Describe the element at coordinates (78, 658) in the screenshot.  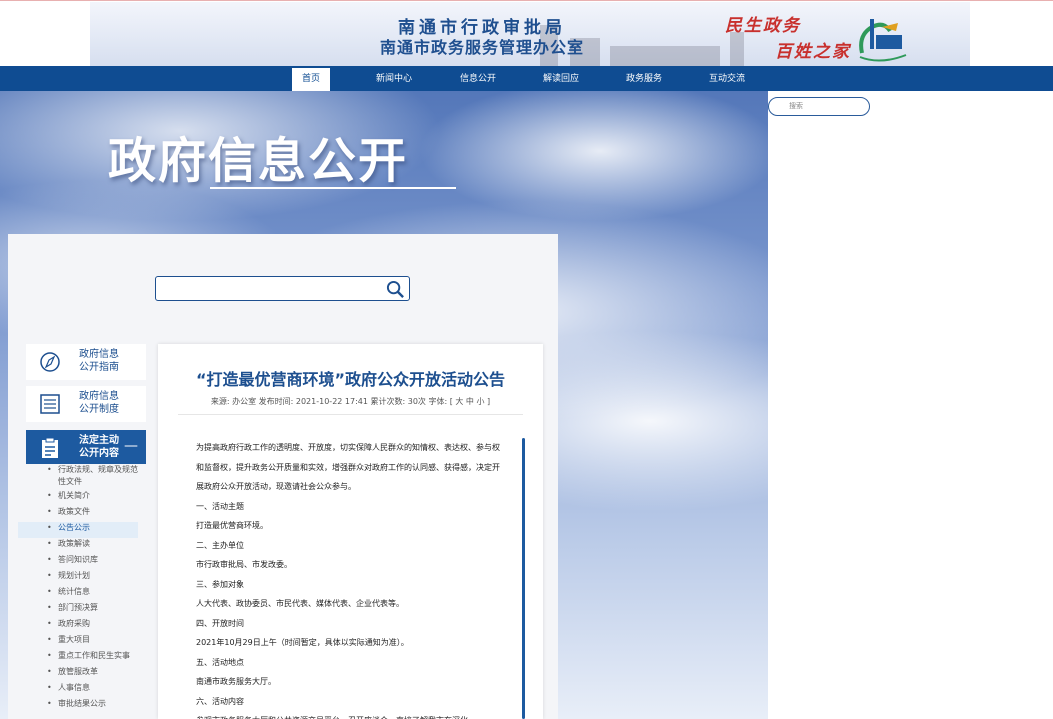
I see `submenu-item-key-work: 重点工作和民生实事` at that location.